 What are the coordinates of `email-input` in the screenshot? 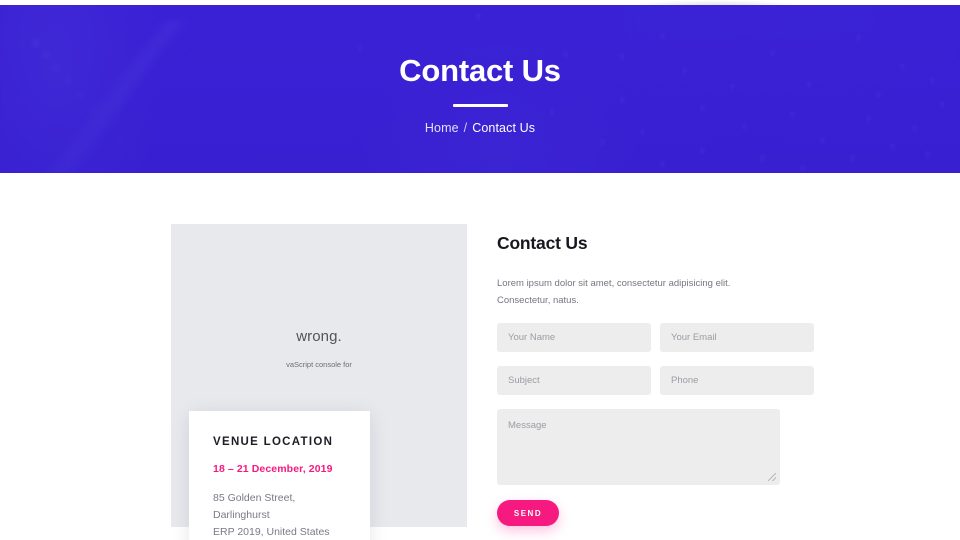 It's located at (737, 338).